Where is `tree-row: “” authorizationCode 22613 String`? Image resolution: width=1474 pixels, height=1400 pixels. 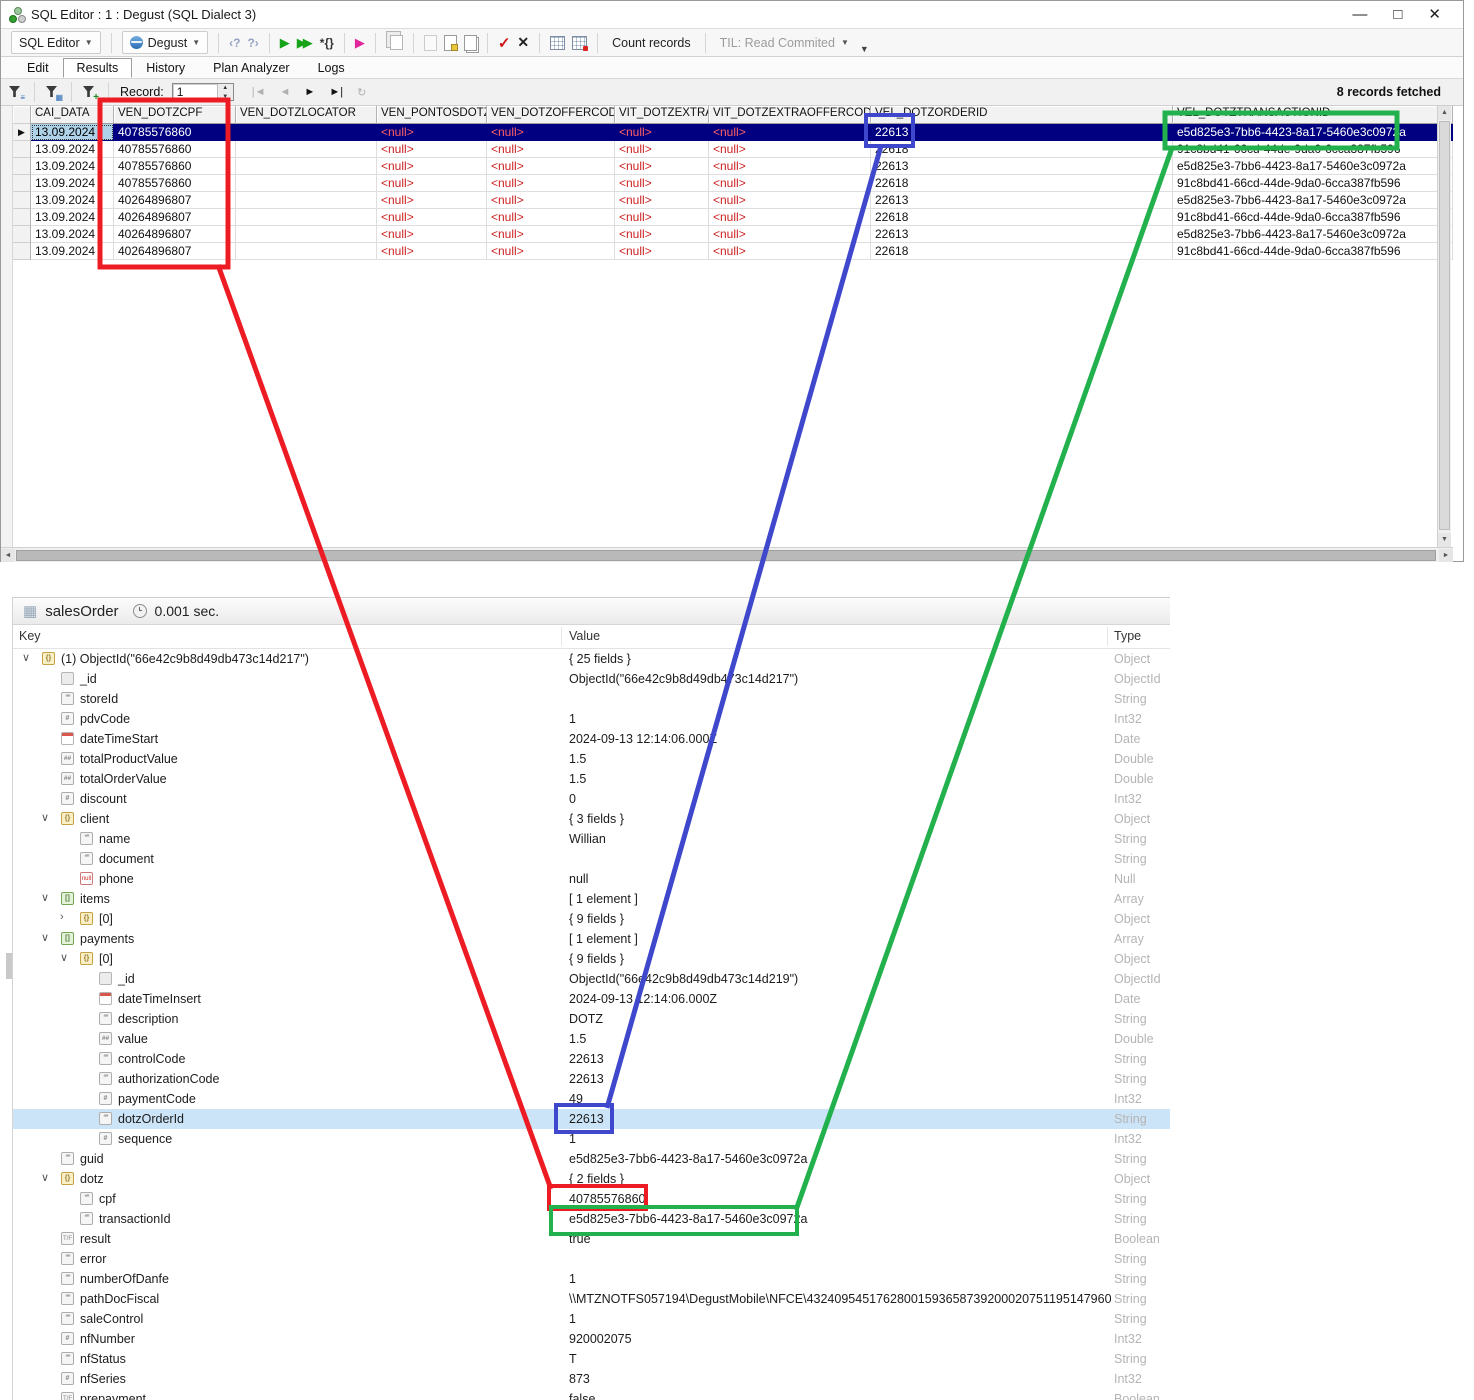
tree-row: “” authorizationCode 22613 String is located at coordinates (591, 1079).